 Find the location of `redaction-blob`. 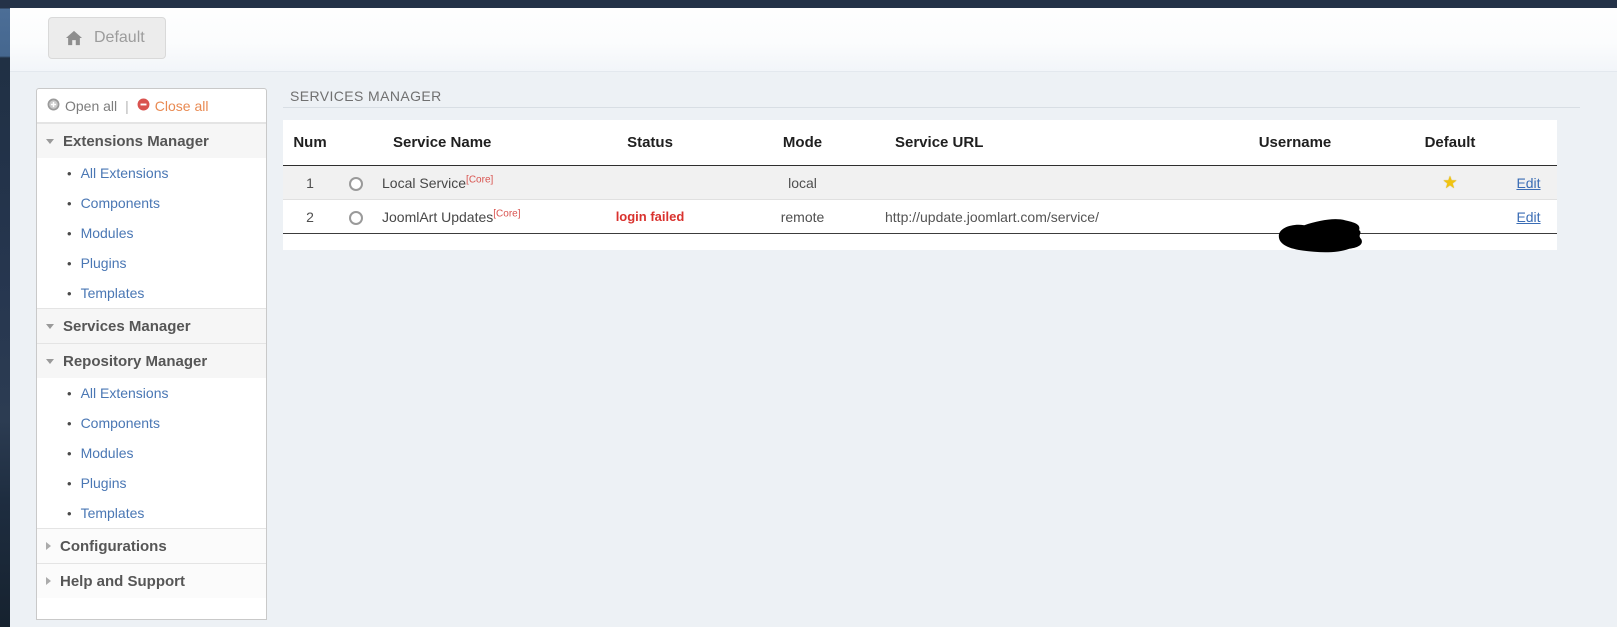

redaction-blob is located at coordinates (1320, 235).